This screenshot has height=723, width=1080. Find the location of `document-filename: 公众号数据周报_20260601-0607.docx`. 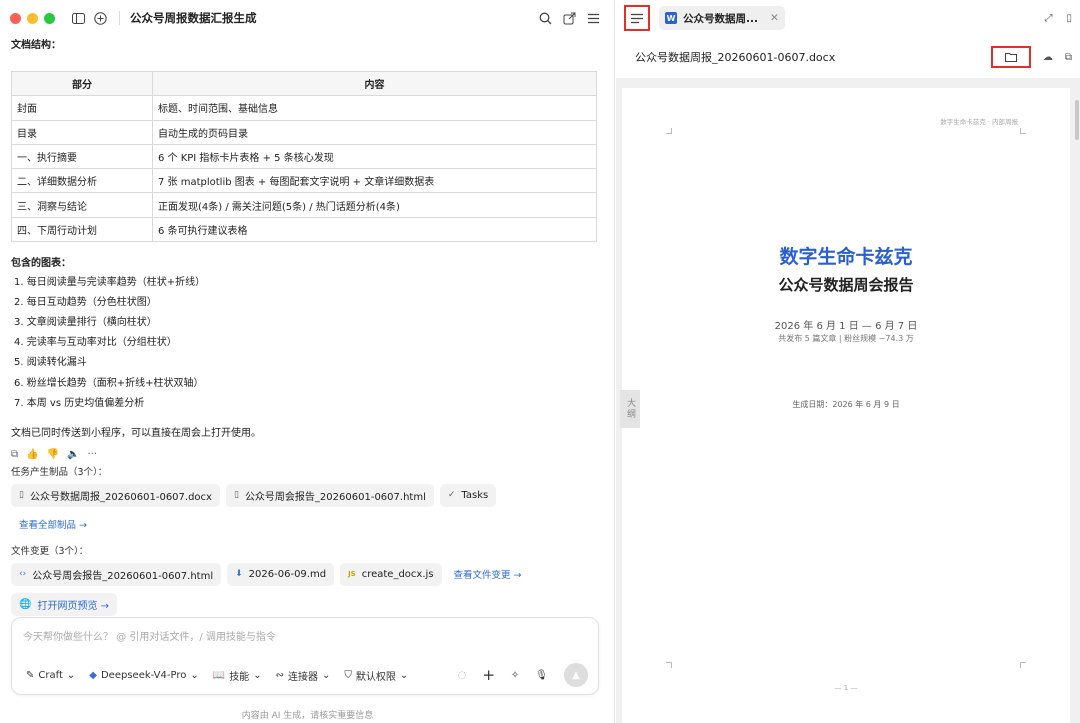

document-filename: 公众号数据周报_20260601-0607.docx is located at coordinates (735, 57).